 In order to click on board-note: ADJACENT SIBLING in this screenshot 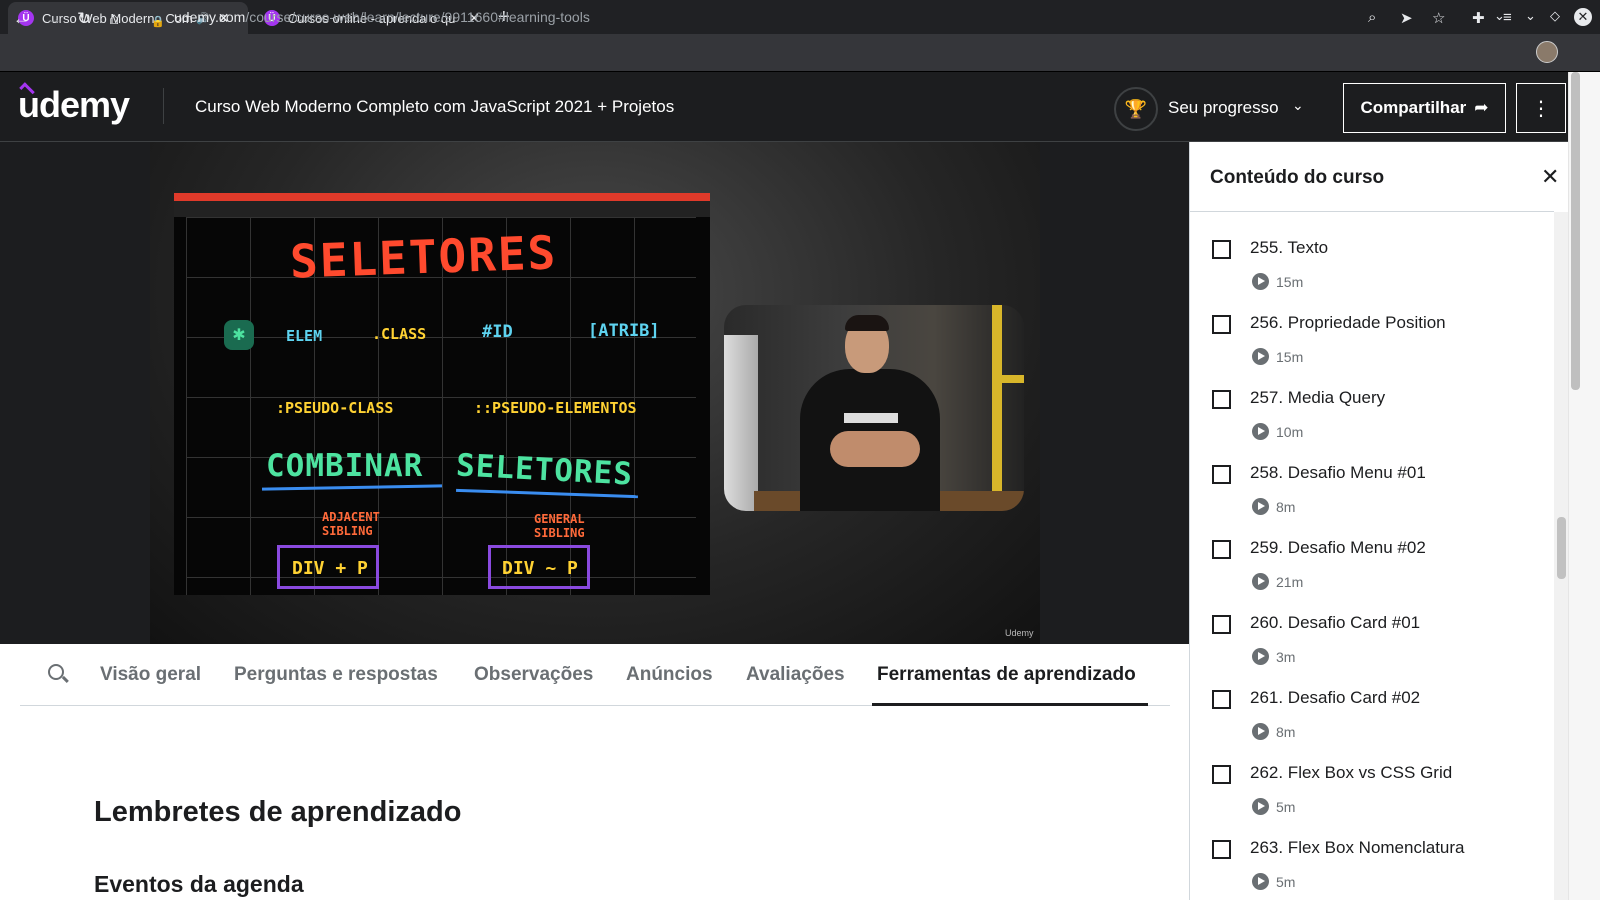, I will do `click(351, 524)`.